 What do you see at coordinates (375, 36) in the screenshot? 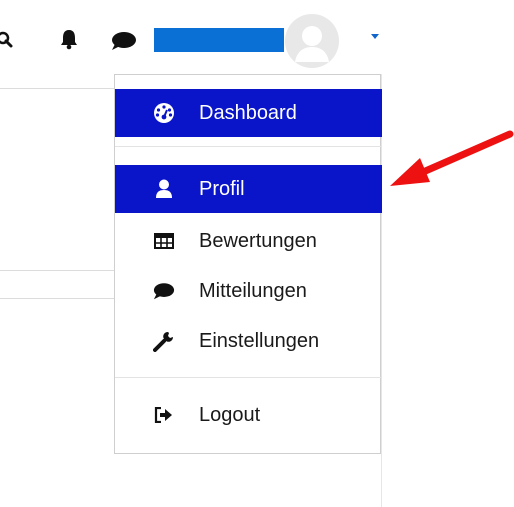
I see `chevron-down-icon` at bounding box center [375, 36].